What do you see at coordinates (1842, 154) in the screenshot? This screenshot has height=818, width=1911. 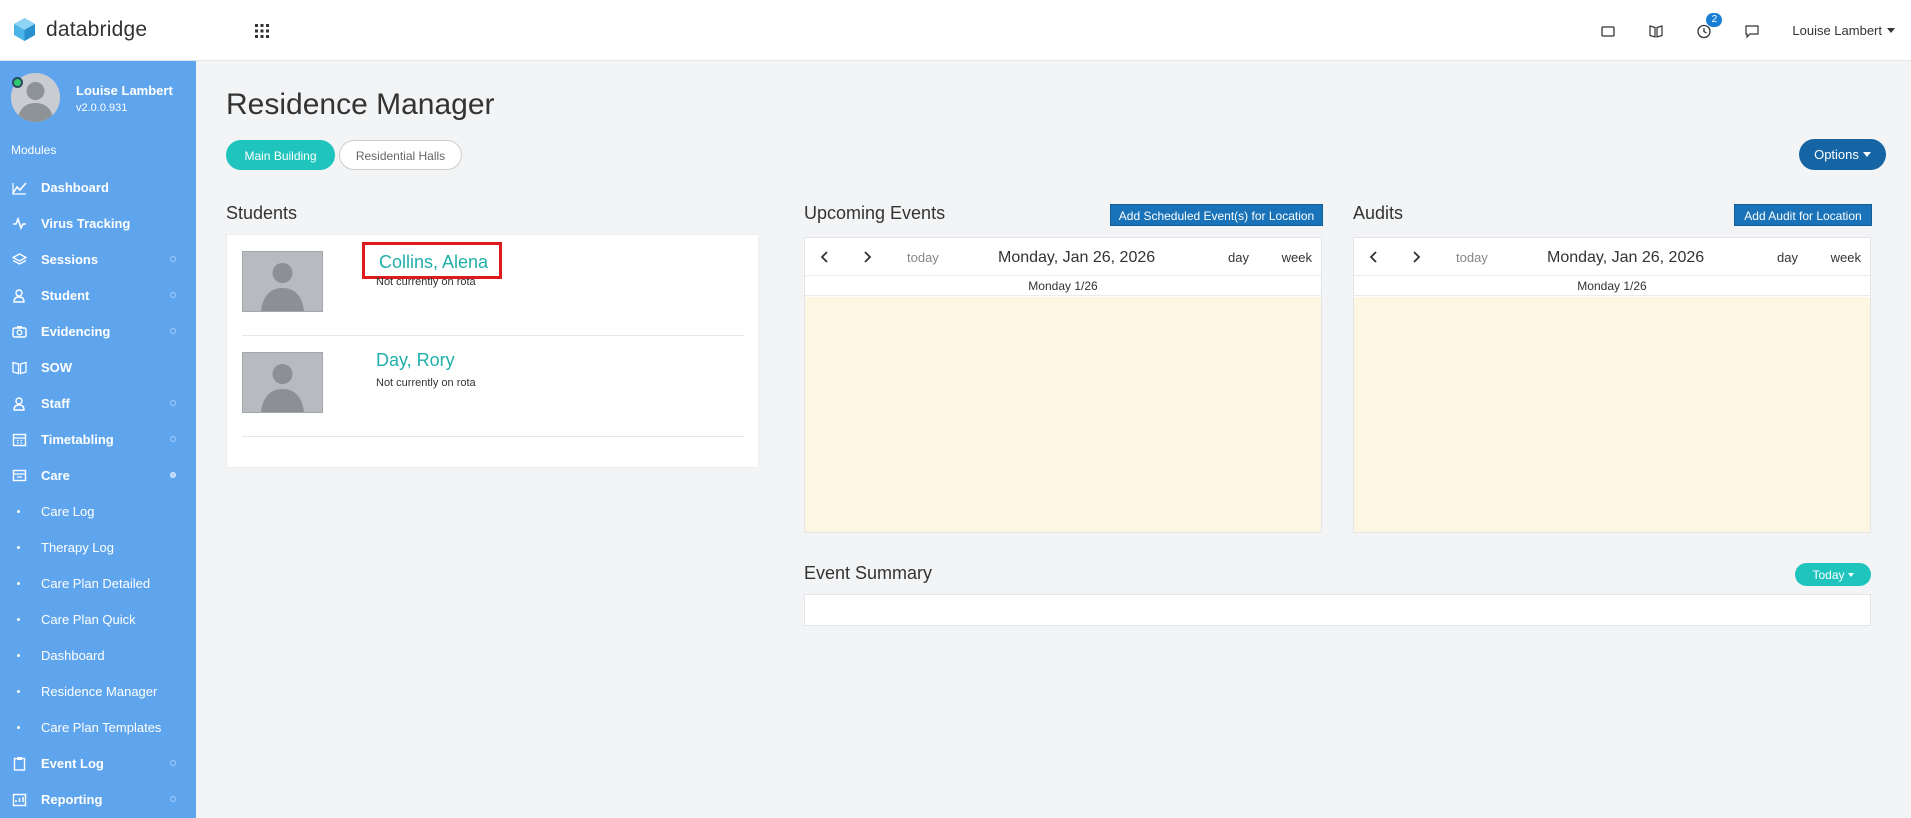 I see `options-button: Options` at bounding box center [1842, 154].